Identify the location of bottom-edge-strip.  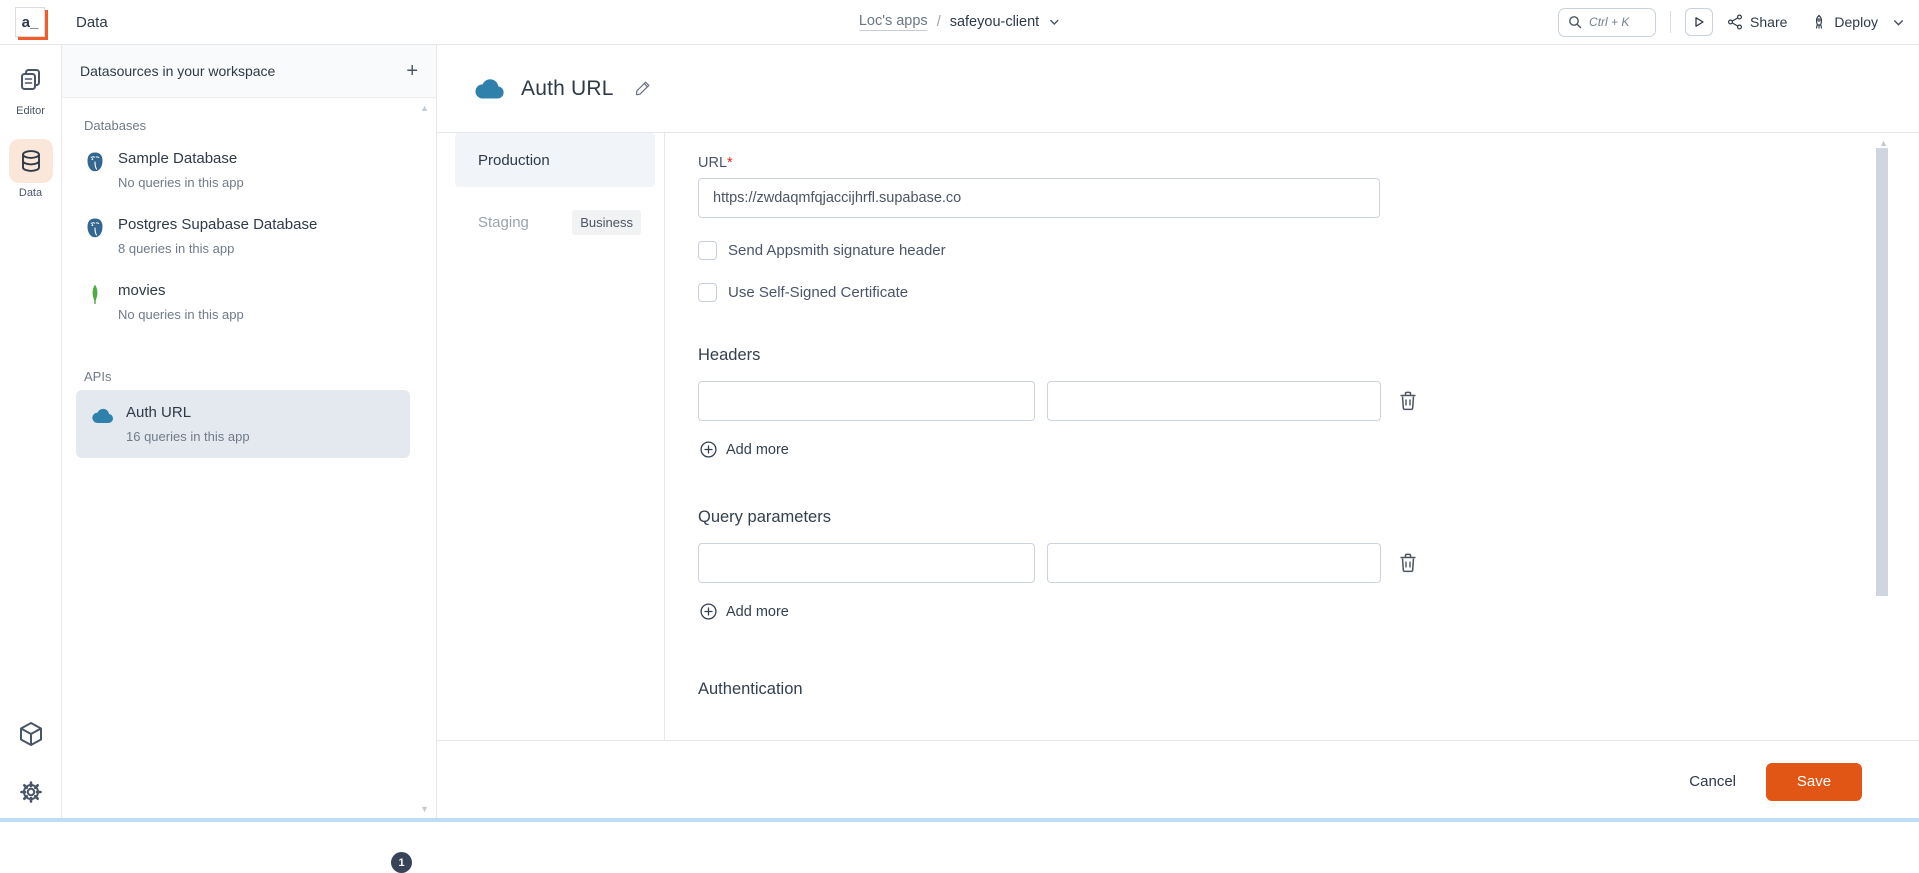
(959, 820).